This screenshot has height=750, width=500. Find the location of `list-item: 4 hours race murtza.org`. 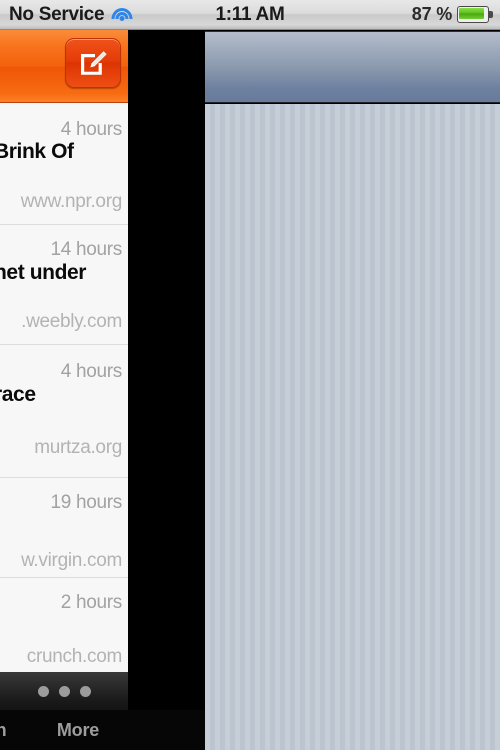

list-item: 4 hours race murtza.org is located at coordinates (64, 411).